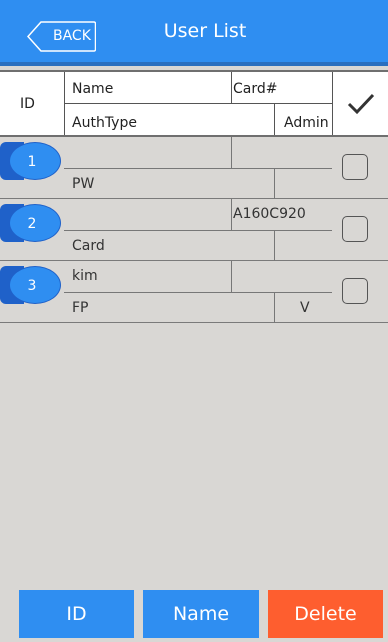 This screenshot has width=388, height=642. Describe the element at coordinates (76, 614) in the screenshot. I see `sort-by-id-button: ID` at that location.